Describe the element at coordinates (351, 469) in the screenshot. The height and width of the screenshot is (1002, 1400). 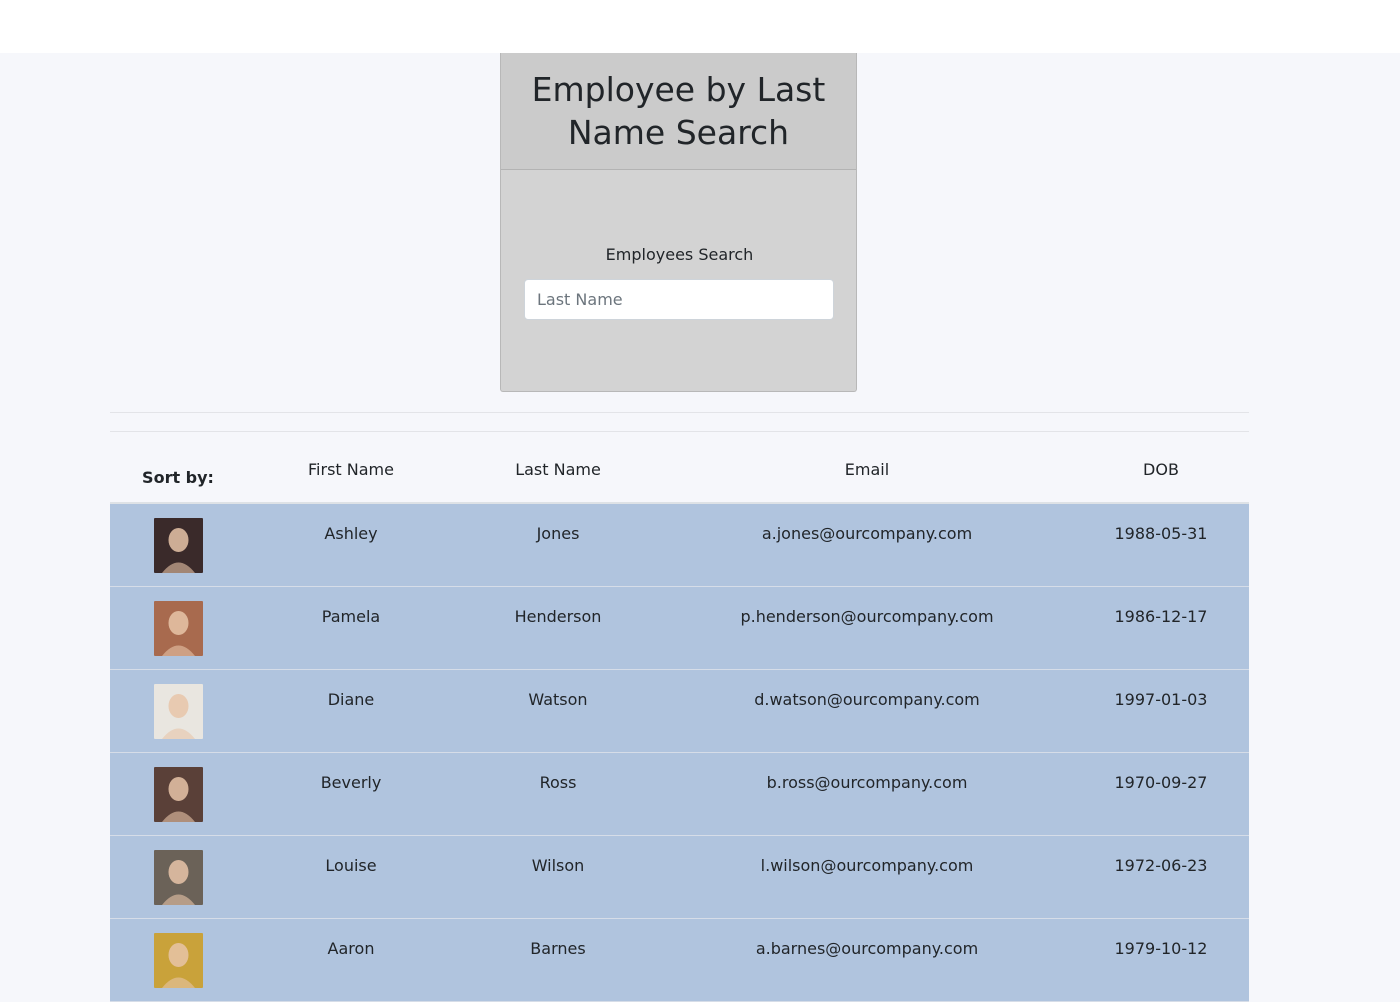
I see `sort-first-name-header: First Name` at that location.